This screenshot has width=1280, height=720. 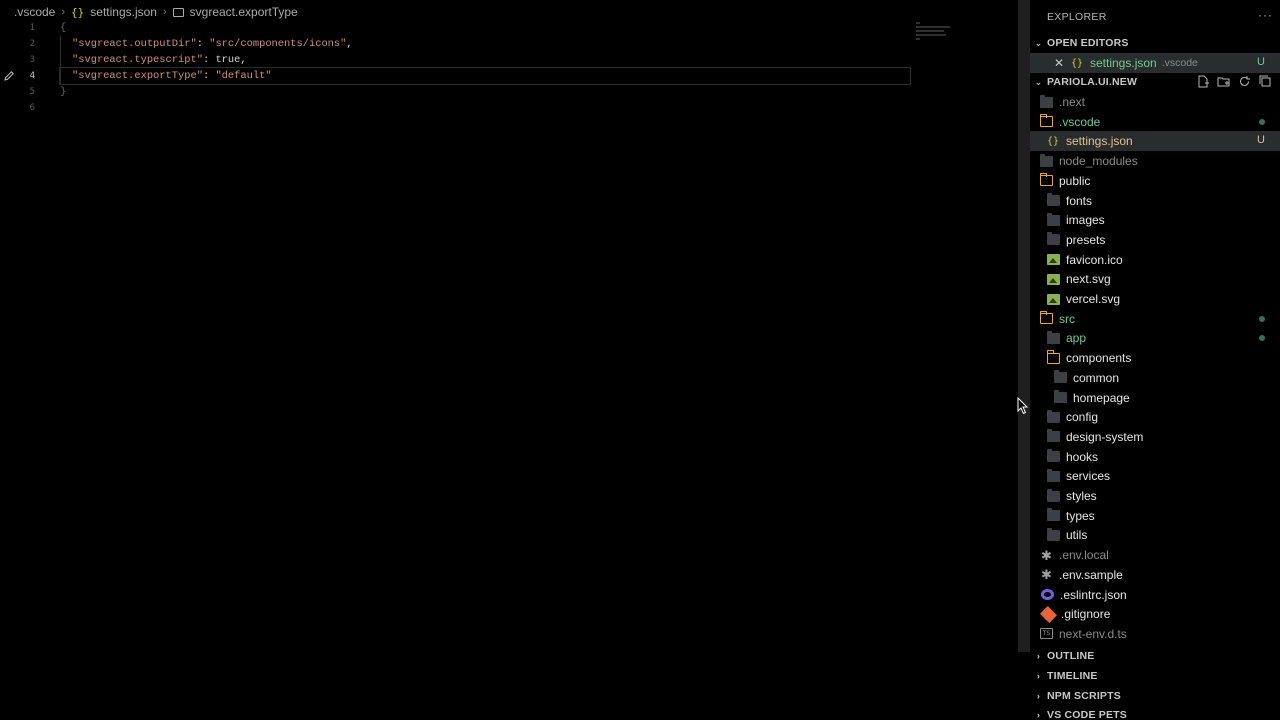 What do you see at coordinates (1059, 63) in the screenshot?
I see `close-icon: ✕` at bounding box center [1059, 63].